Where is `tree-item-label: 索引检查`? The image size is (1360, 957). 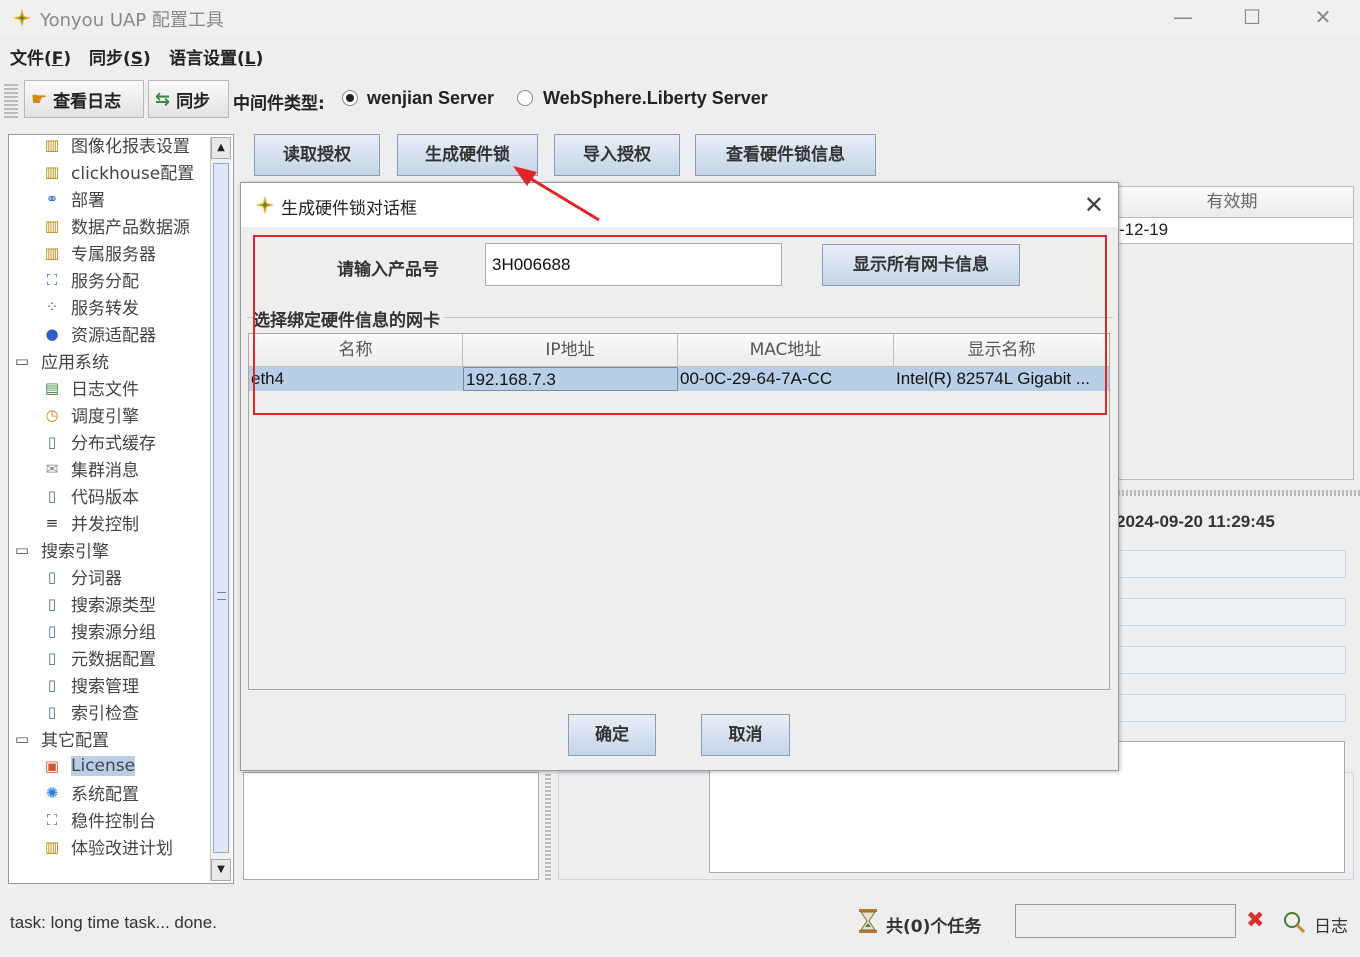 tree-item-label: 索引检查 is located at coordinates (105, 714).